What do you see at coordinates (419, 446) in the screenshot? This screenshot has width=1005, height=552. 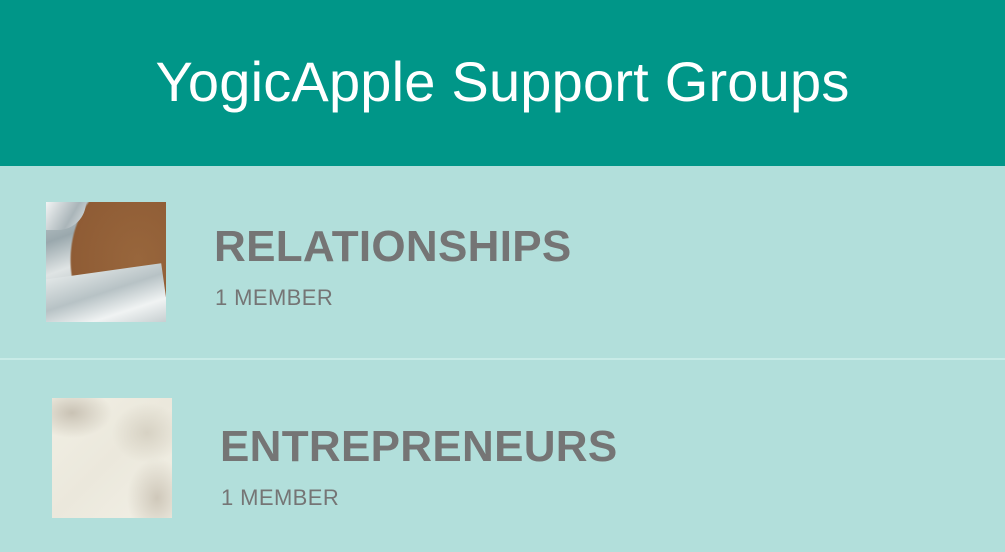 I see `group-name: ENTREPRENEURS` at bounding box center [419, 446].